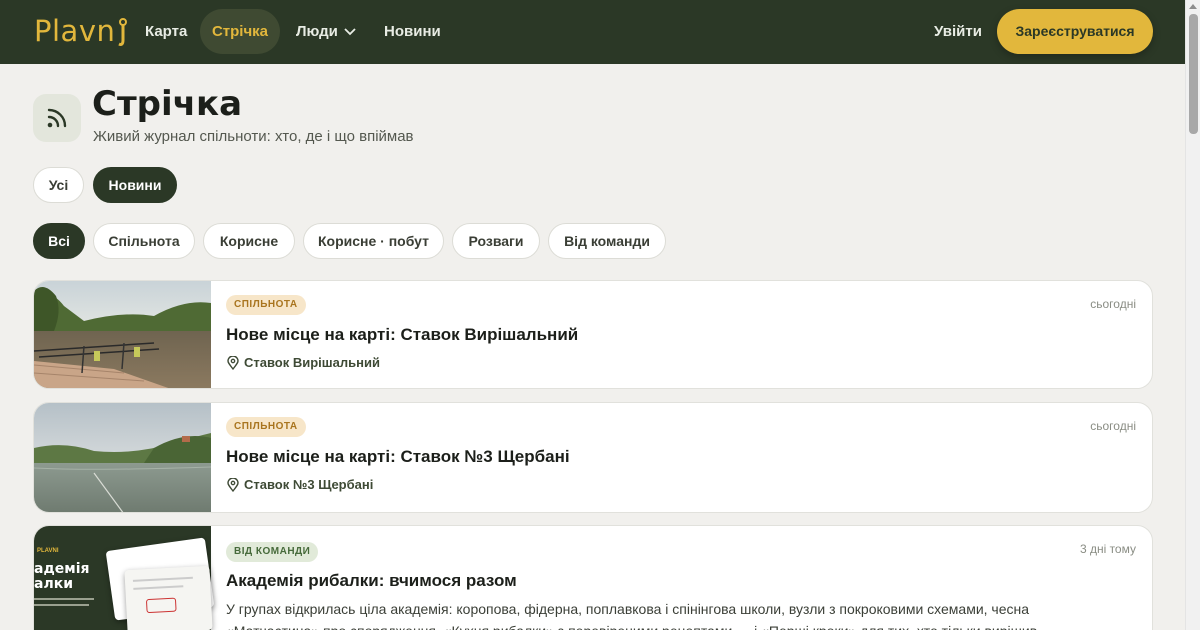 This screenshot has height=630, width=1200. I want to click on register-button: Зареєструватися, so click(1075, 31).